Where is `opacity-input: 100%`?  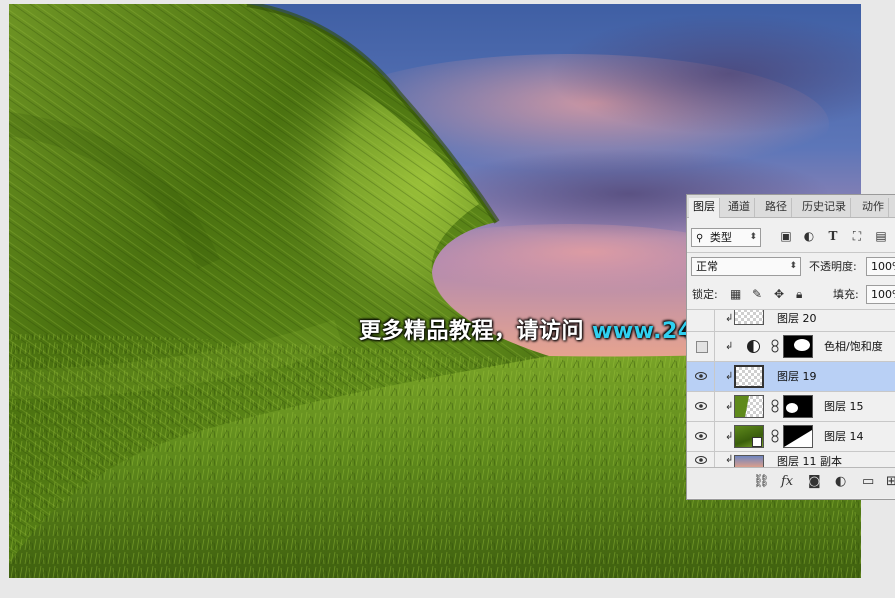 opacity-input: 100% is located at coordinates (880, 266).